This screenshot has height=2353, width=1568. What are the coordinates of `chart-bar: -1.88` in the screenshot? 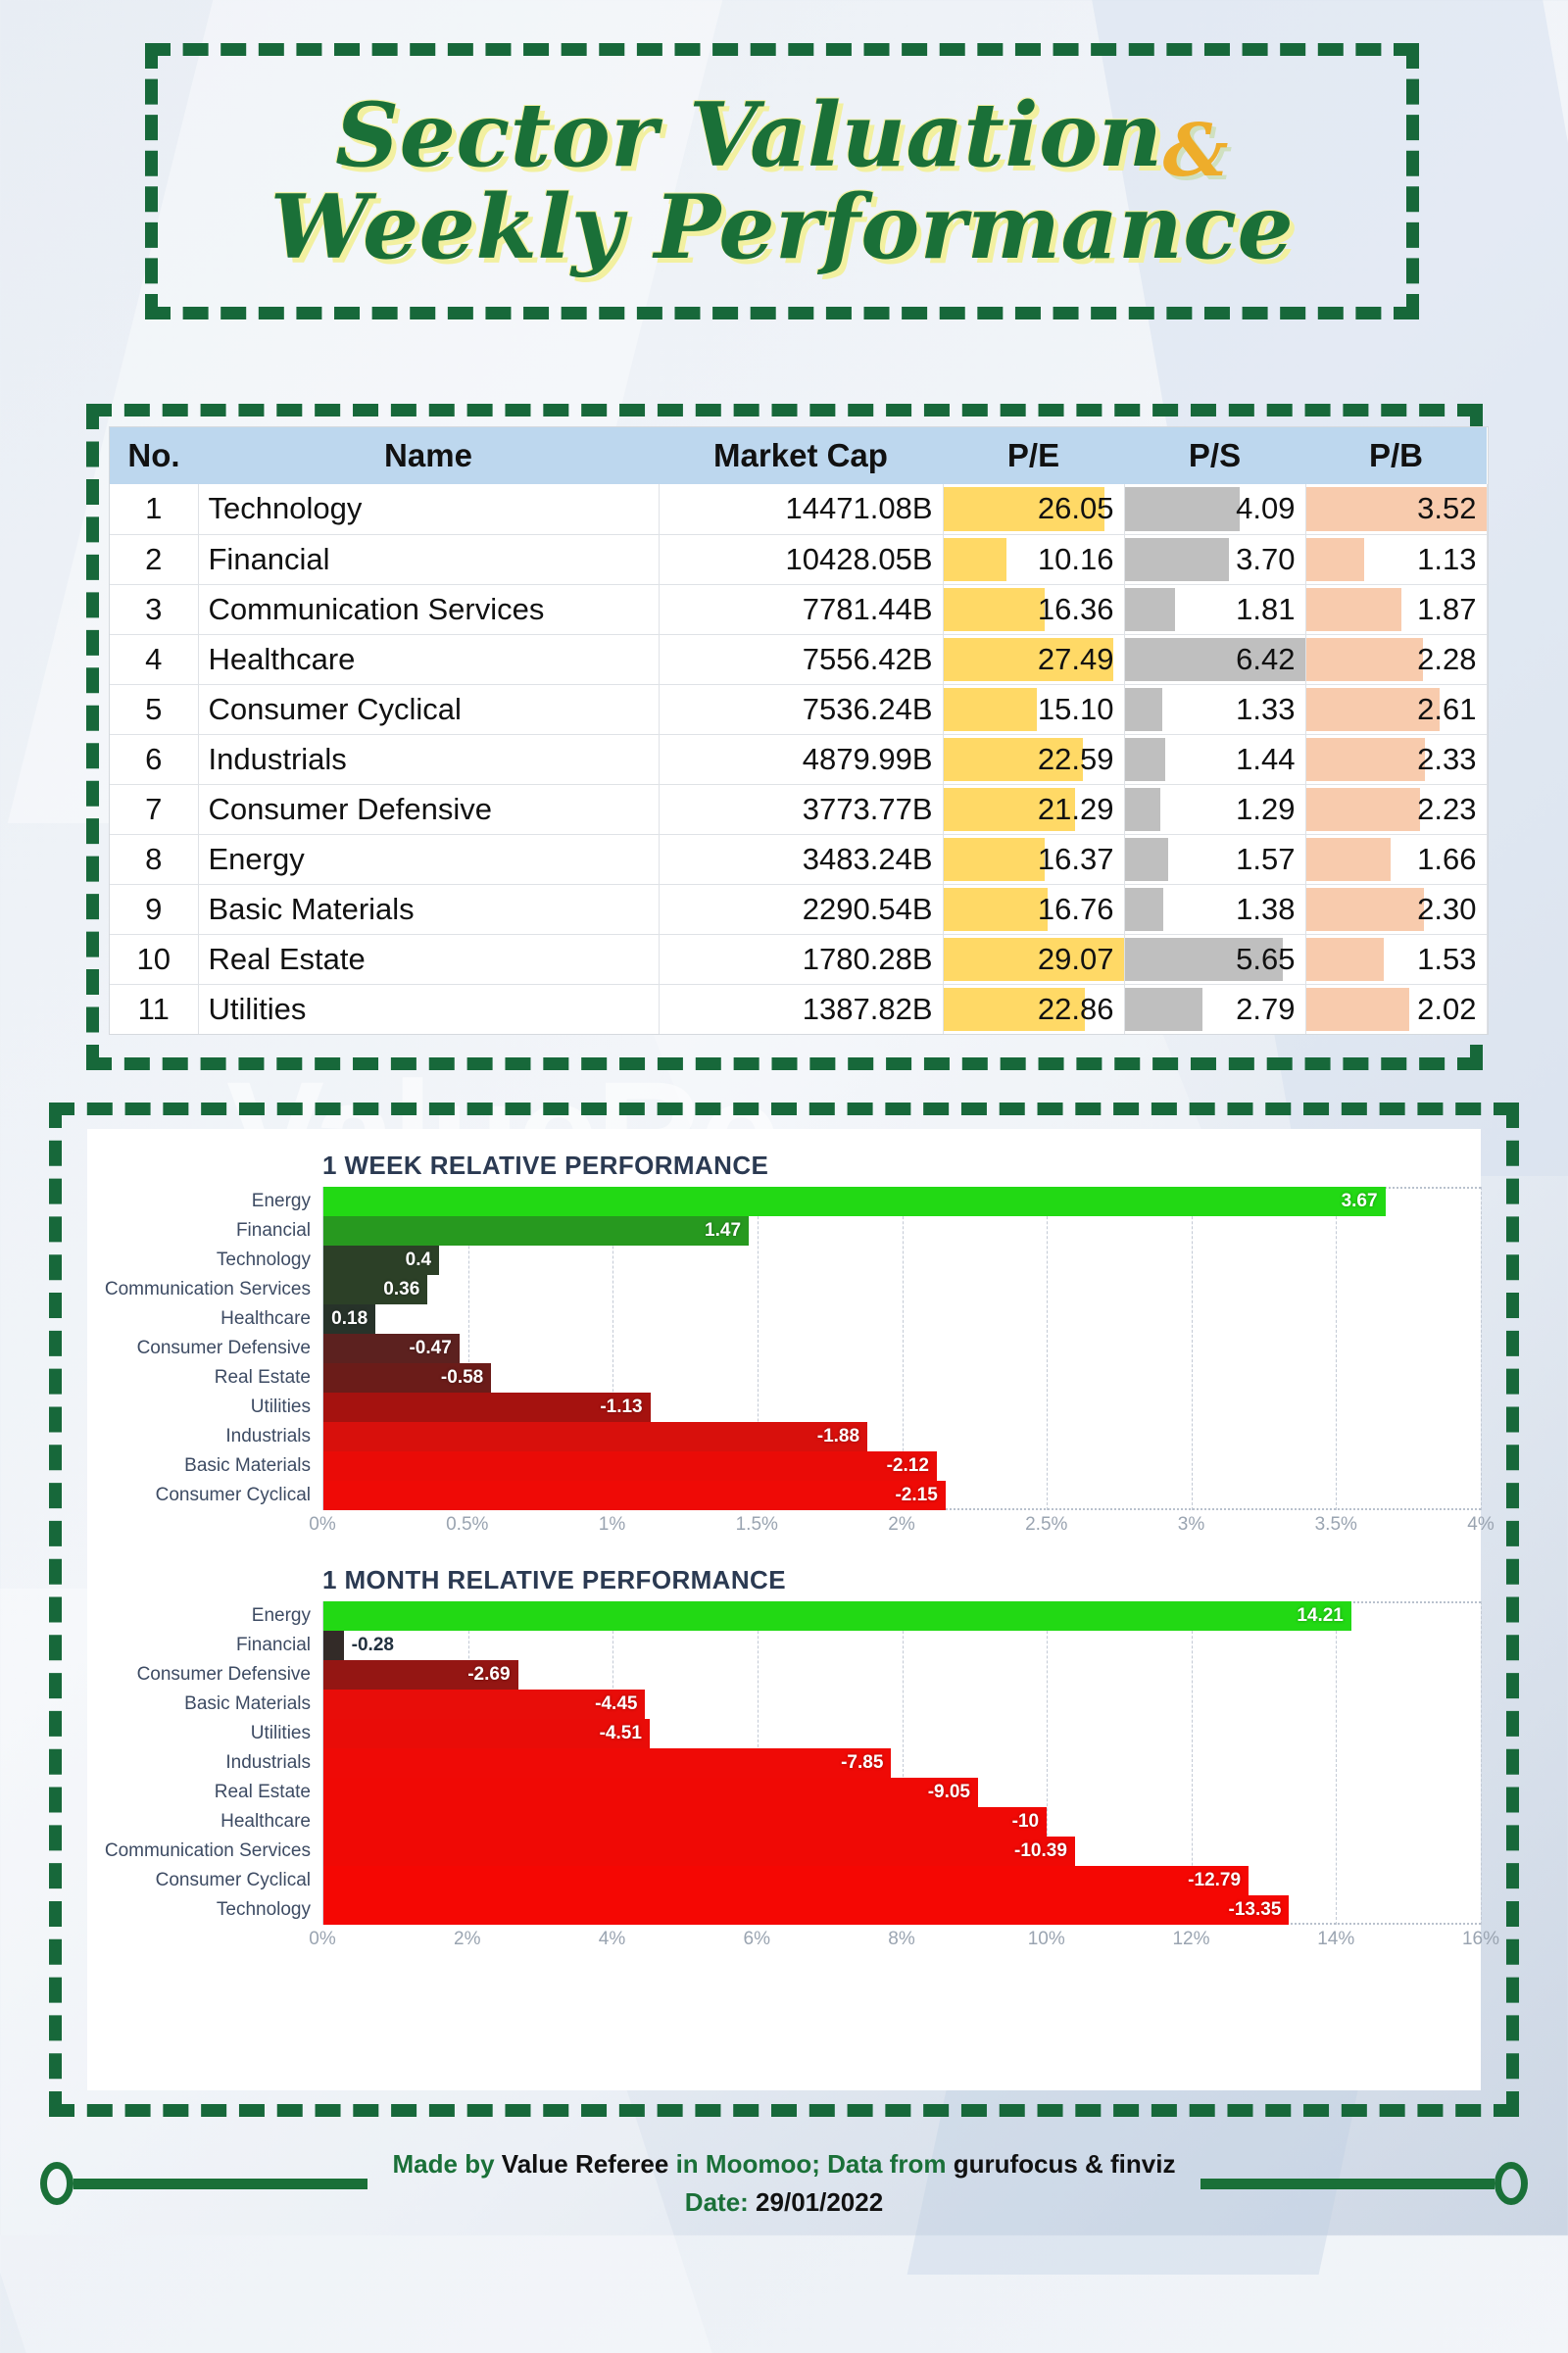 It's located at (595, 1437).